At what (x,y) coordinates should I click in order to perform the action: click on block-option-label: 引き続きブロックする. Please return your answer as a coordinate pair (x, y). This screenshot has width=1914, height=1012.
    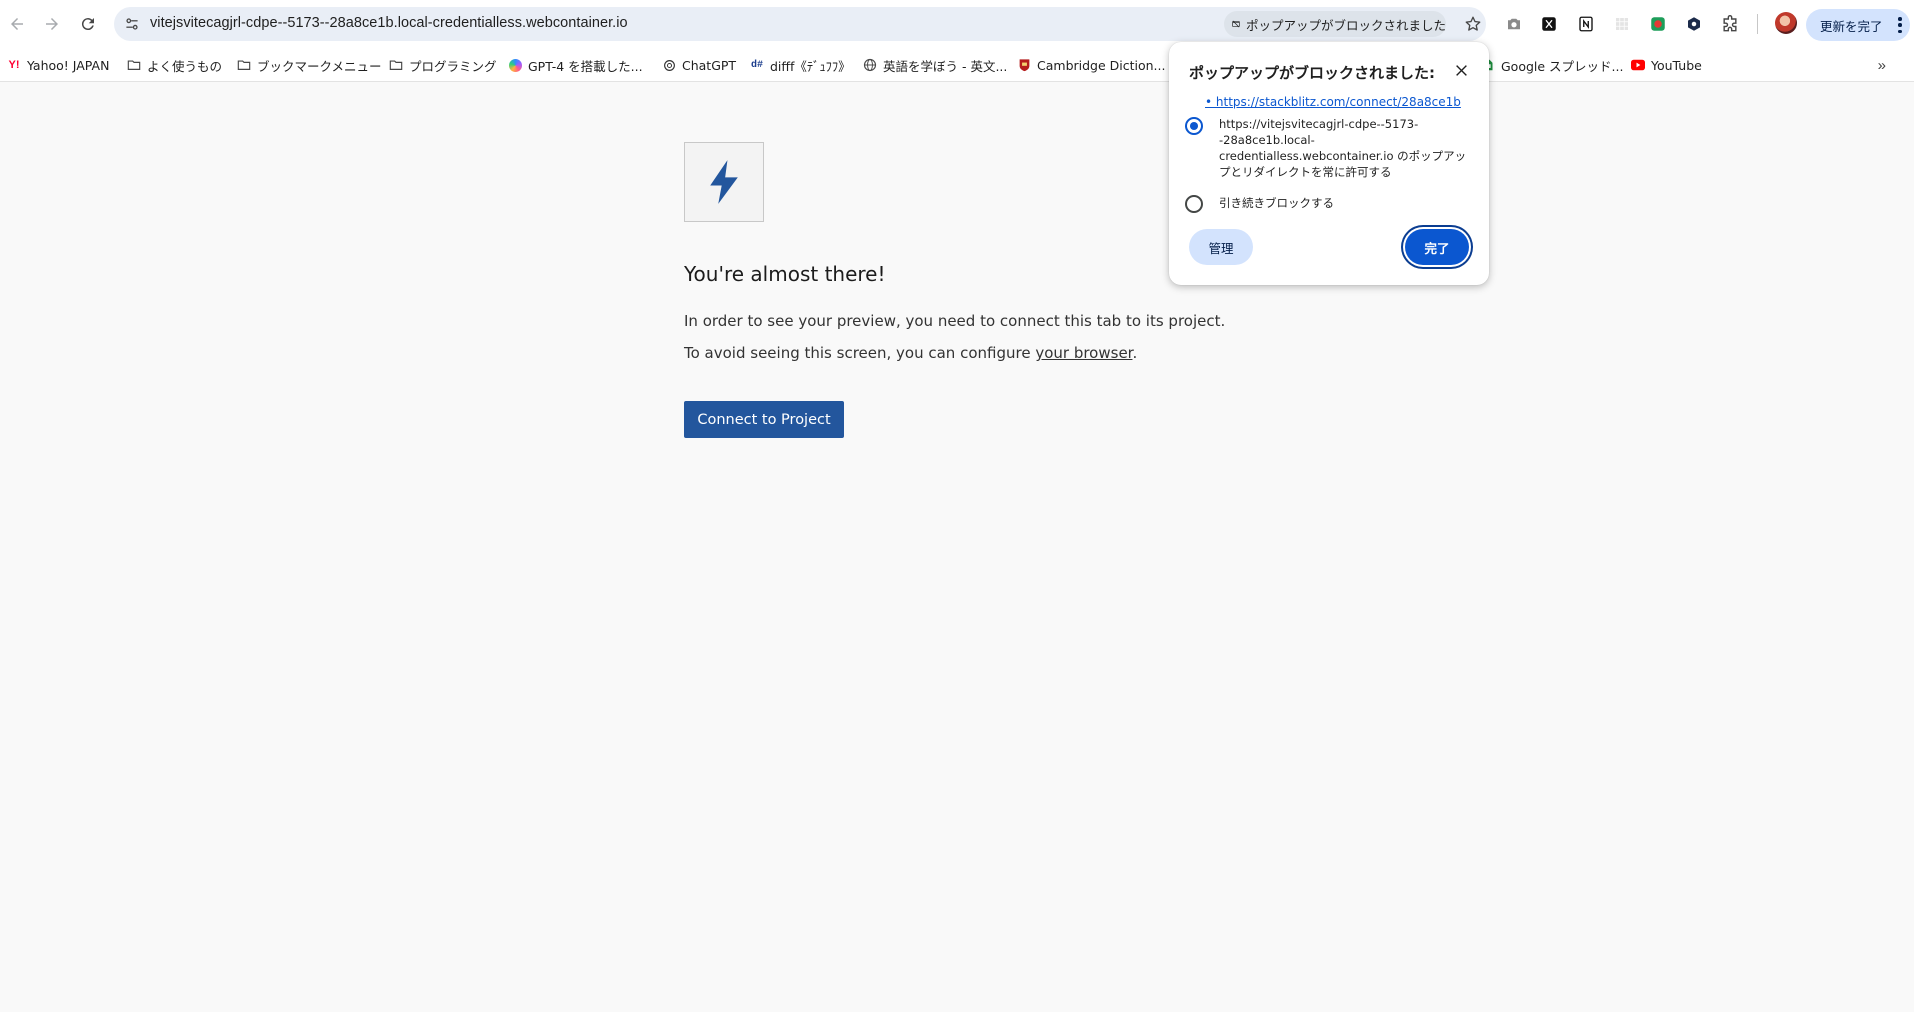
    Looking at the image, I should click on (1276, 203).